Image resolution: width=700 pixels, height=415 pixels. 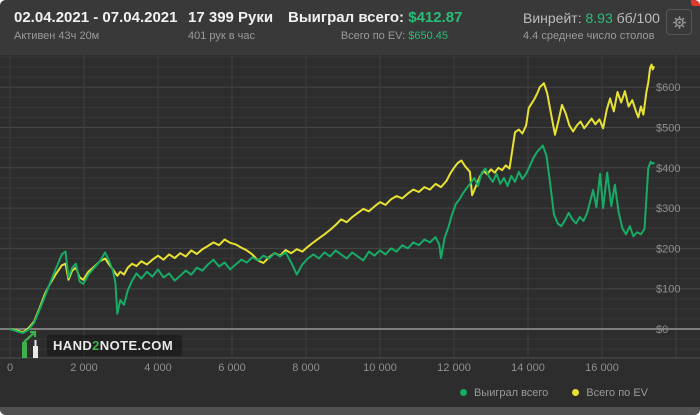 I want to click on legend-item-ev: Всего по EV, so click(x=610, y=393).